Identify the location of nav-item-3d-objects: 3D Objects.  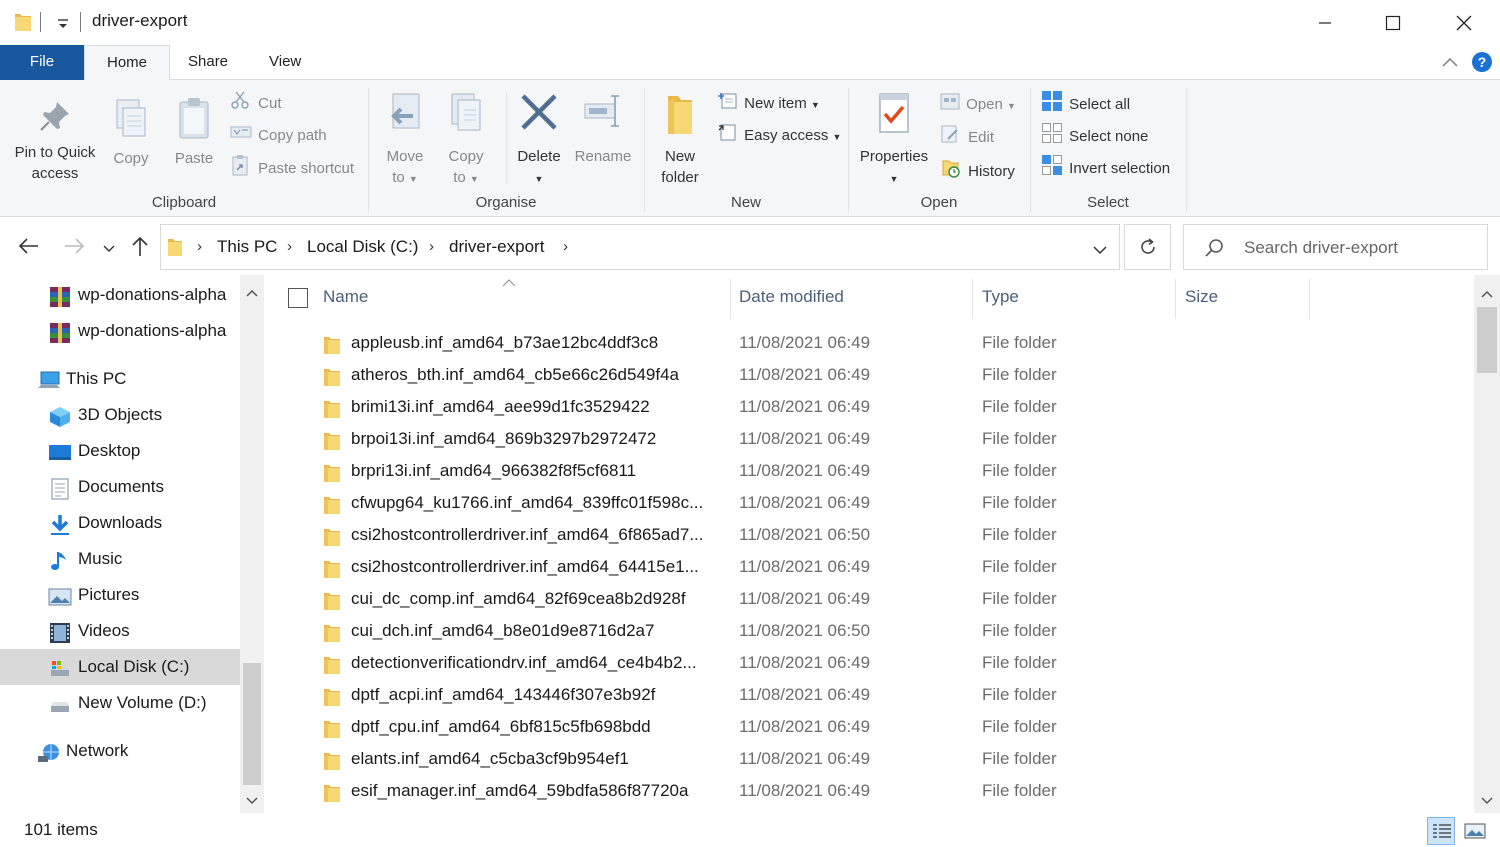
(120, 415).